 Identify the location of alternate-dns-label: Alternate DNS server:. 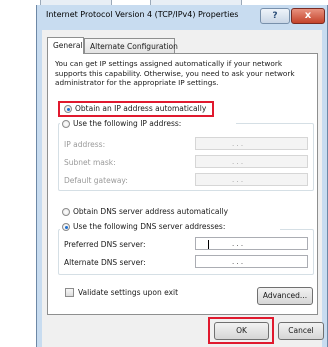
(105, 262).